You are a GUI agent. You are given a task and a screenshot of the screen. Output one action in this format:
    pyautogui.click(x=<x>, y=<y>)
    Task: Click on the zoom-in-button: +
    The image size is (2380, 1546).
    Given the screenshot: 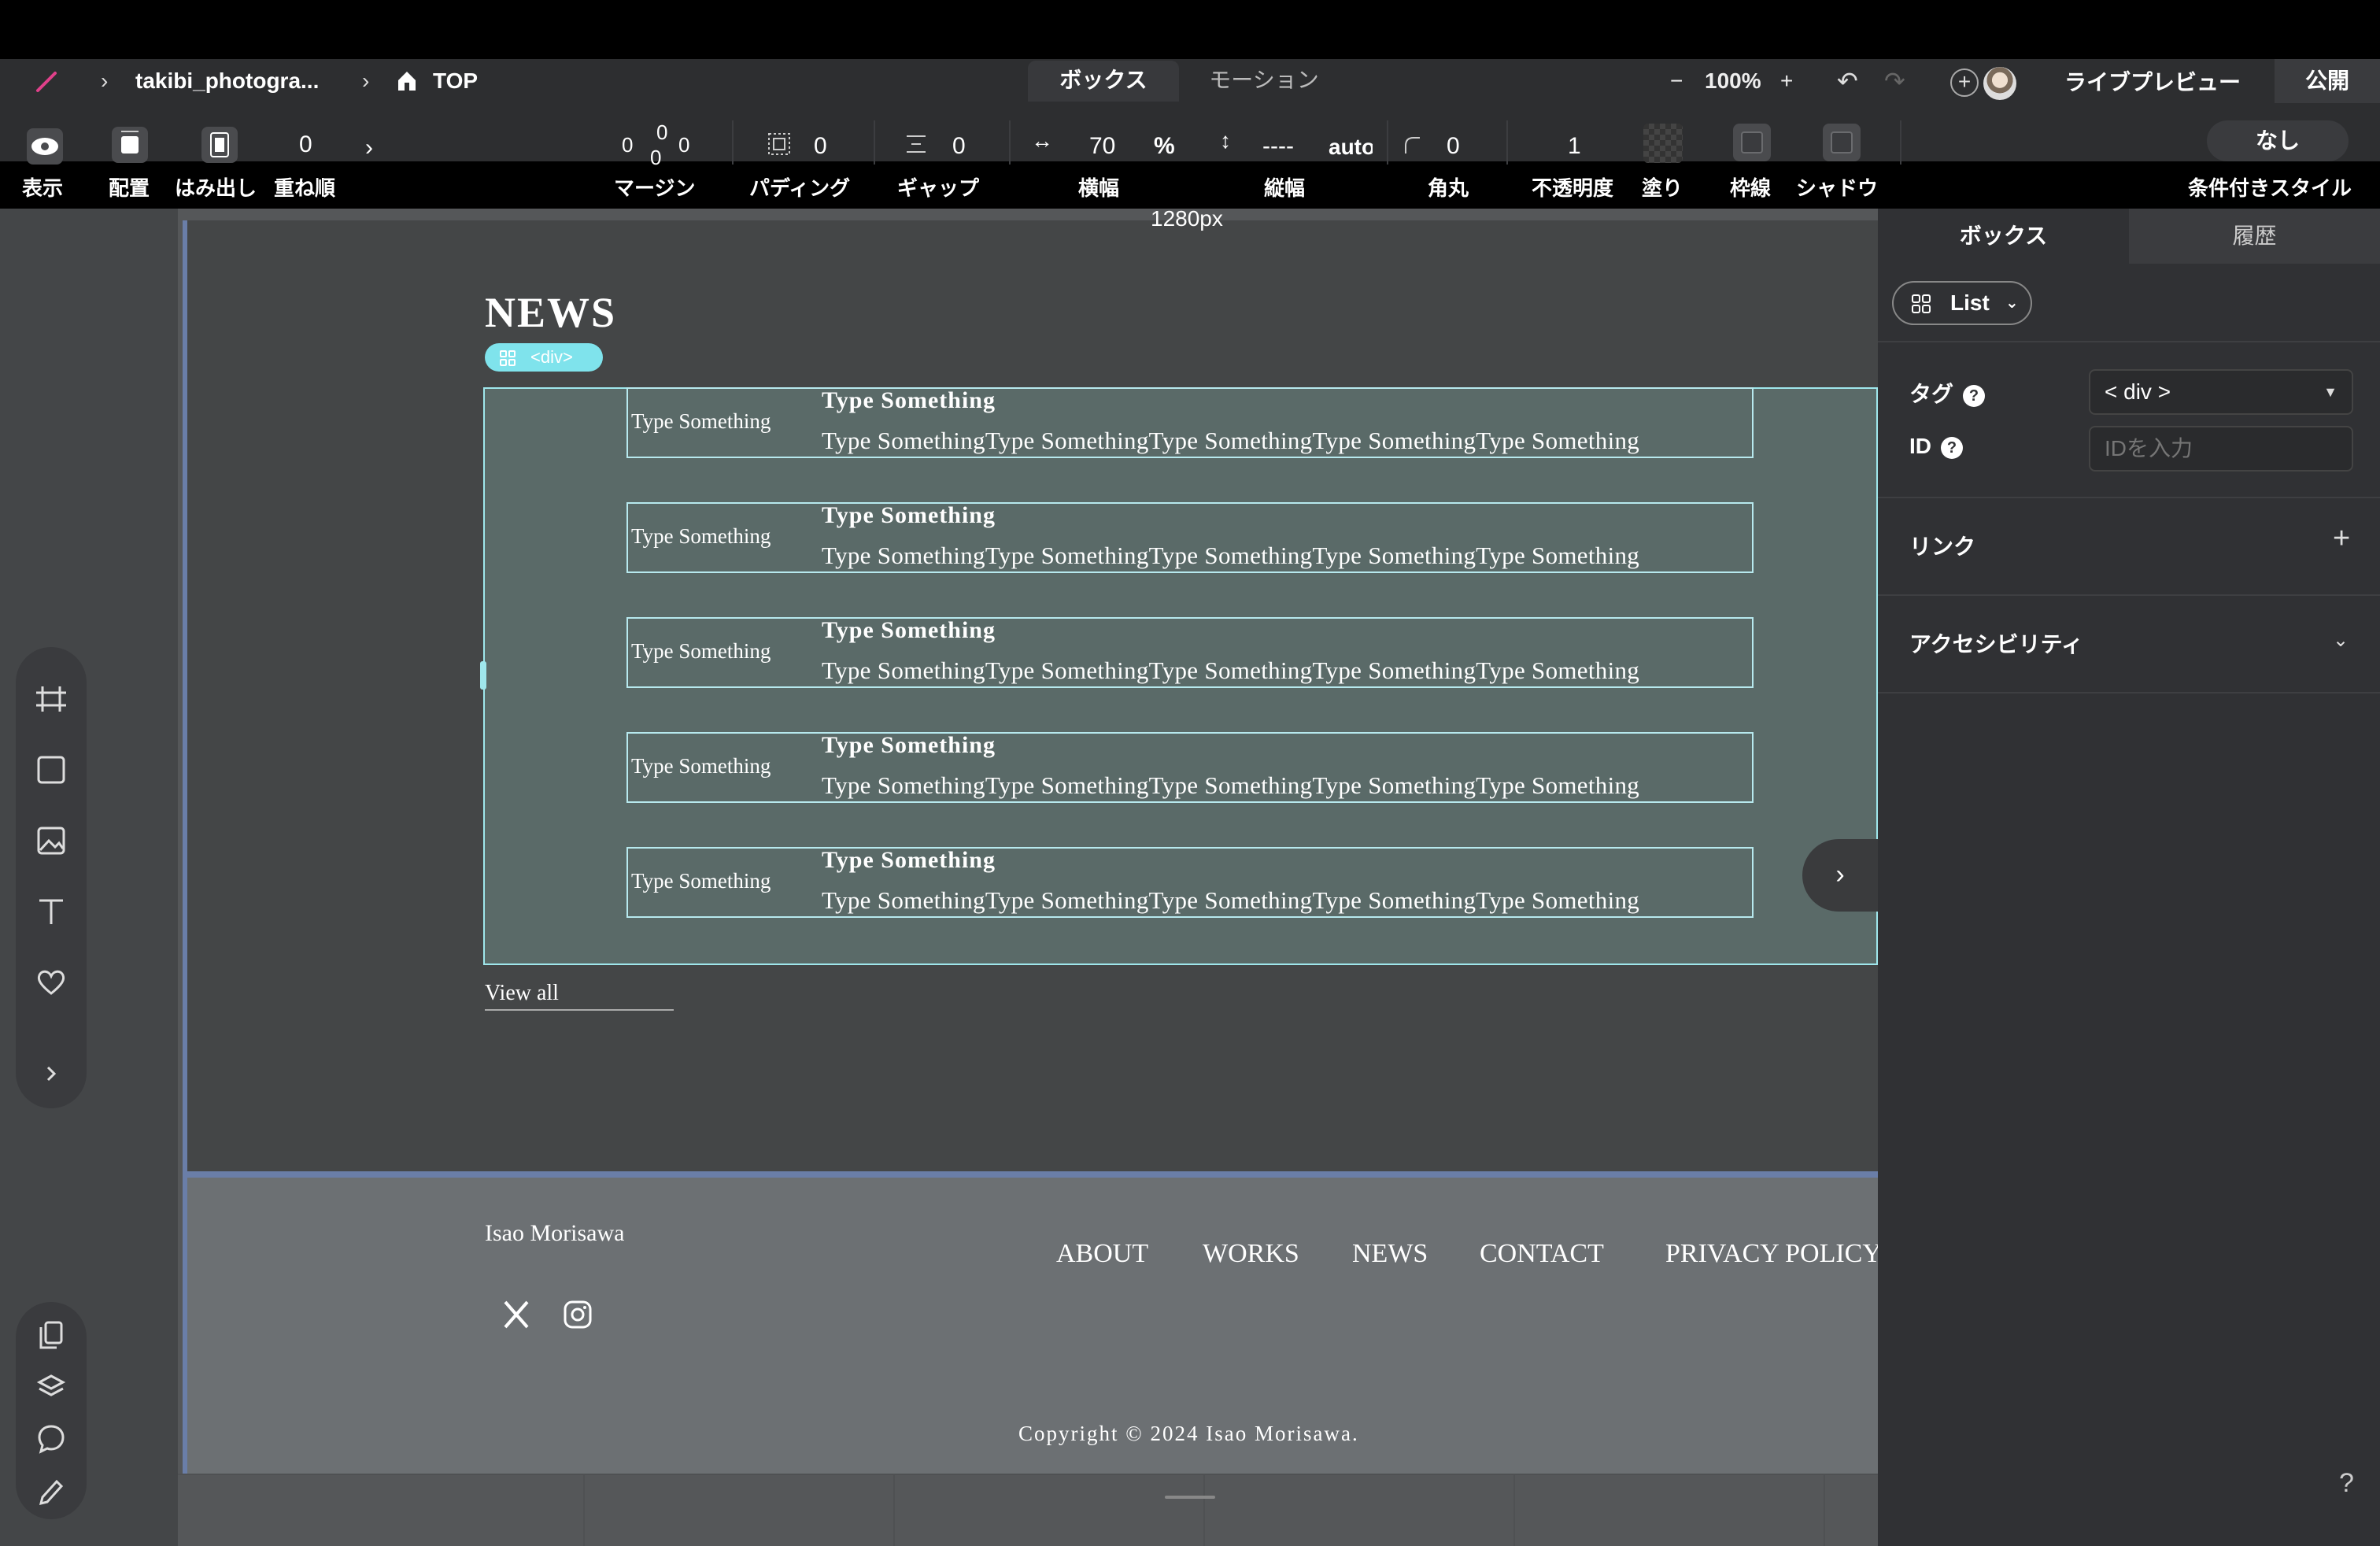 What is the action you would take?
    pyautogui.click(x=1787, y=81)
    